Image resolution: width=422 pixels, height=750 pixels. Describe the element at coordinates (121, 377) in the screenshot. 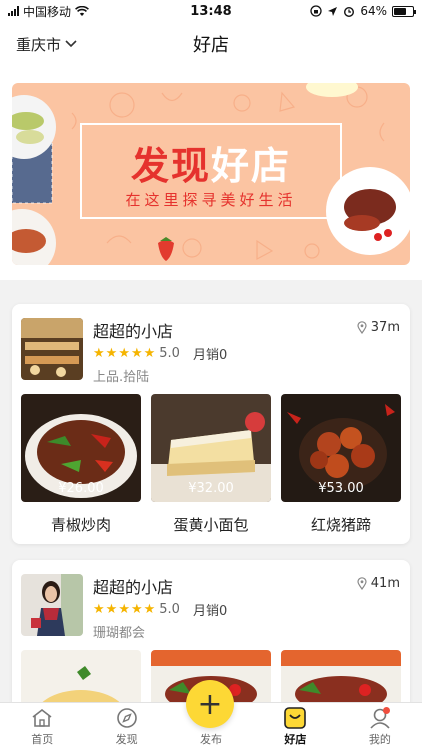

I see `shop-area: 上品.拾陆` at that location.